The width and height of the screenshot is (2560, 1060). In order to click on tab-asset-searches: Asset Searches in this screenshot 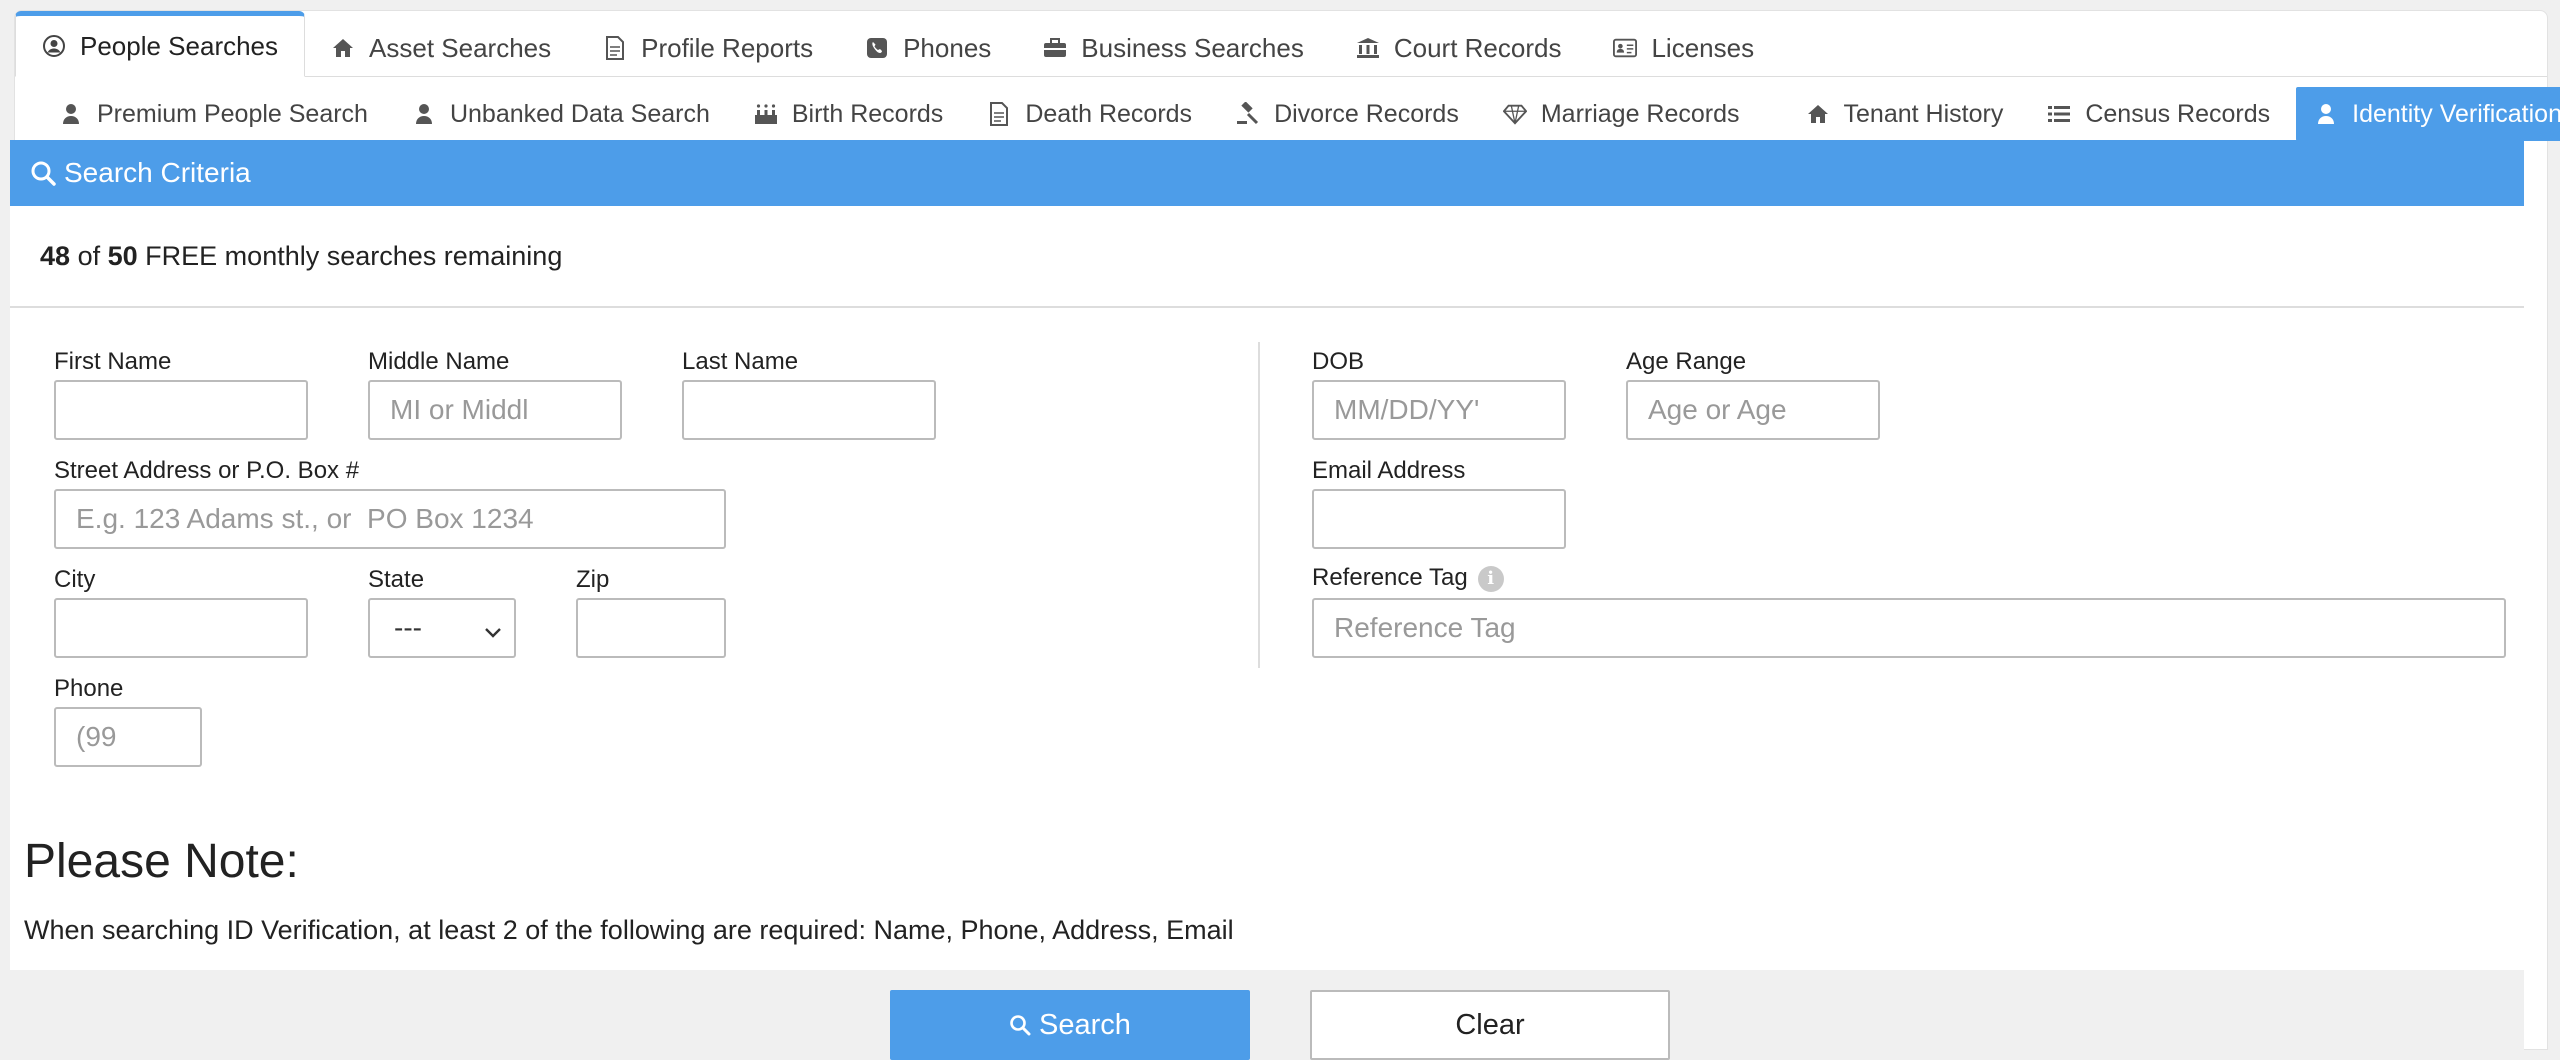, I will do `click(441, 48)`.